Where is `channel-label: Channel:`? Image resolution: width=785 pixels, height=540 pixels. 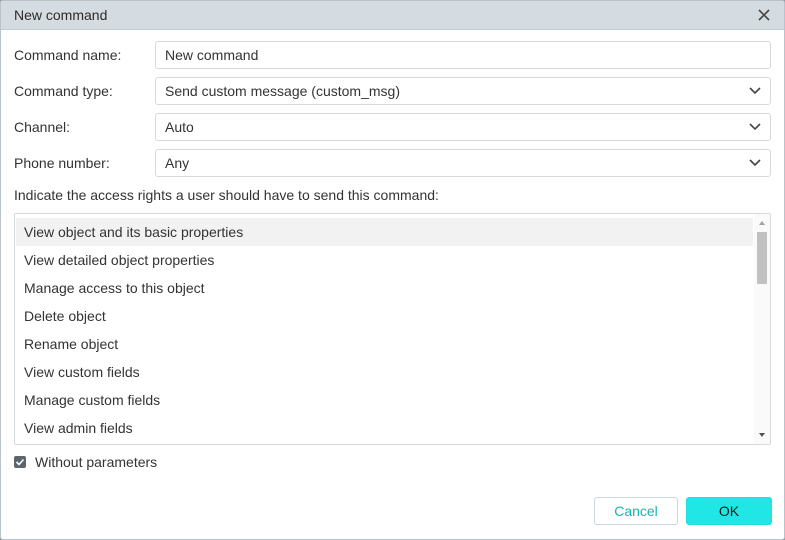
channel-label: Channel: is located at coordinates (42, 127).